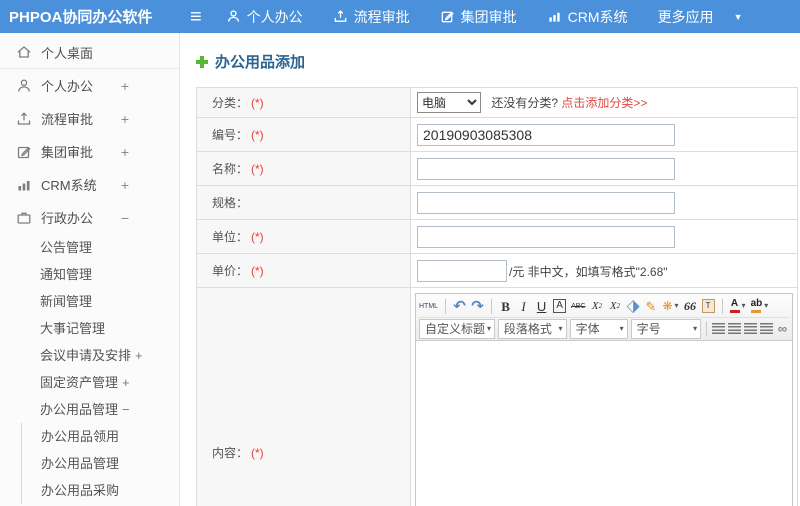 The width and height of the screenshot is (800, 506). I want to click on nav-more-apps: 更多应用, so click(686, 17).